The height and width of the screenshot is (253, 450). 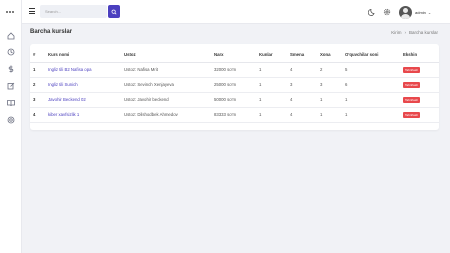 What do you see at coordinates (329, 70) in the screenshot?
I see `room-cell: 2` at bounding box center [329, 70].